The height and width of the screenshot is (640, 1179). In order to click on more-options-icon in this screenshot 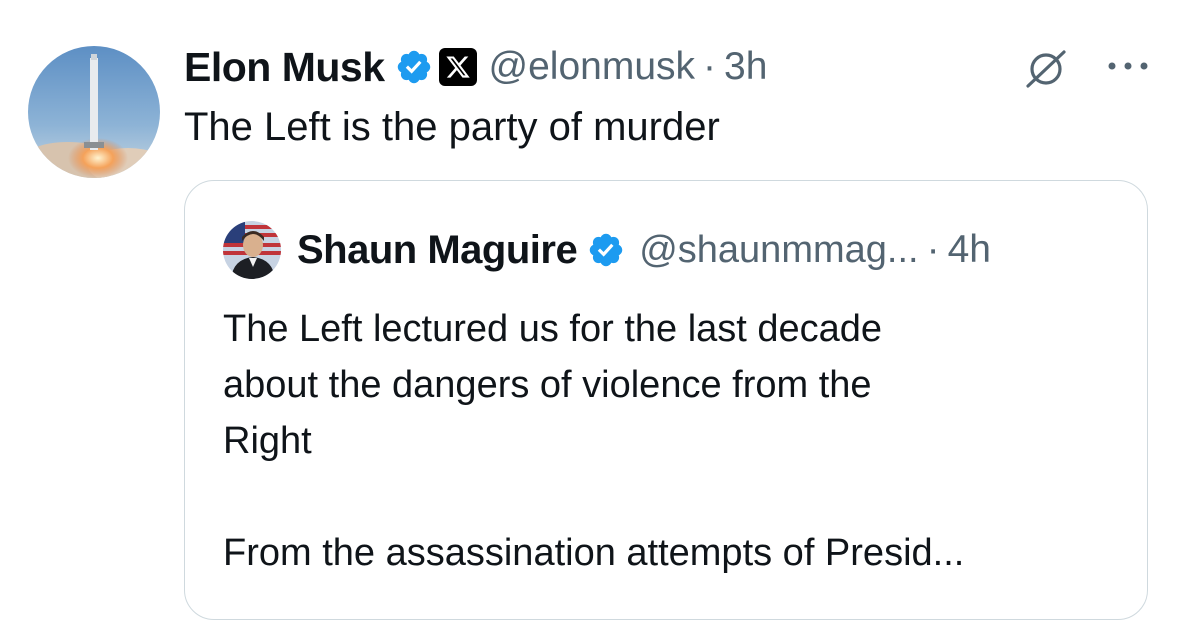, I will do `click(1128, 66)`.